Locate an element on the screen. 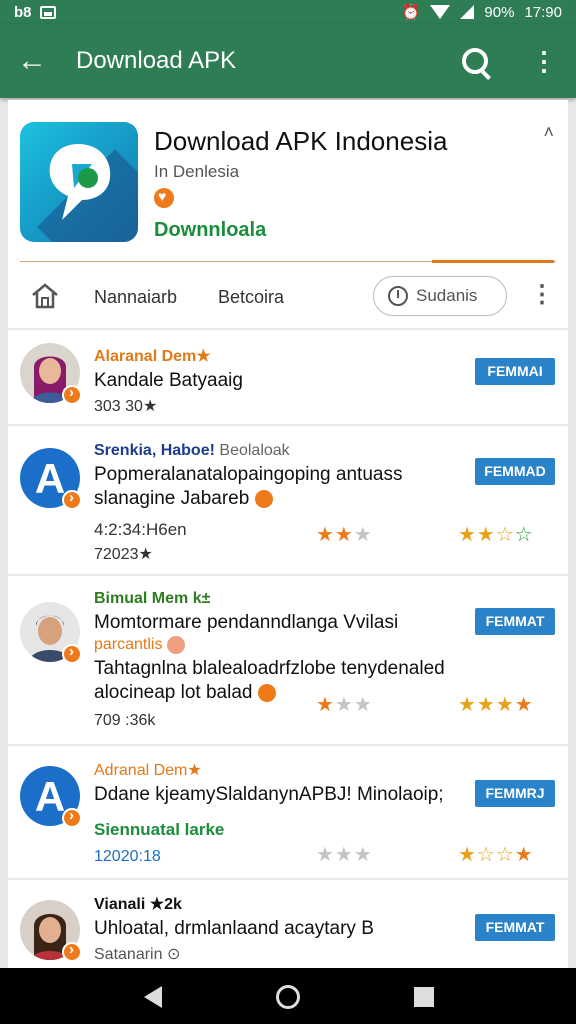  review-meta: 303 30★ is located at coordinates (126, 406).